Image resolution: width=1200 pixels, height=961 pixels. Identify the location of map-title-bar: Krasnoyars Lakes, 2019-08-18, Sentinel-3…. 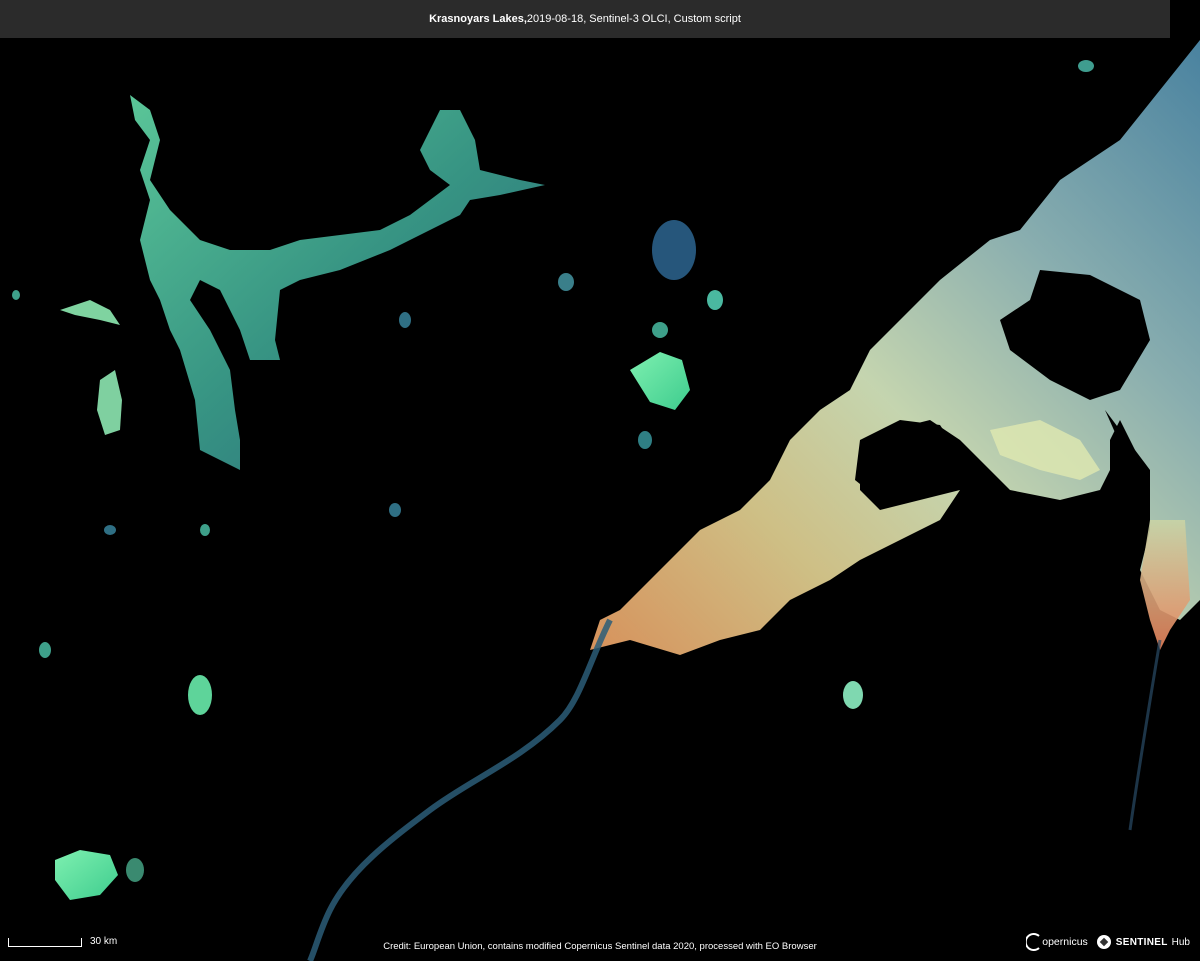
(585, 19).